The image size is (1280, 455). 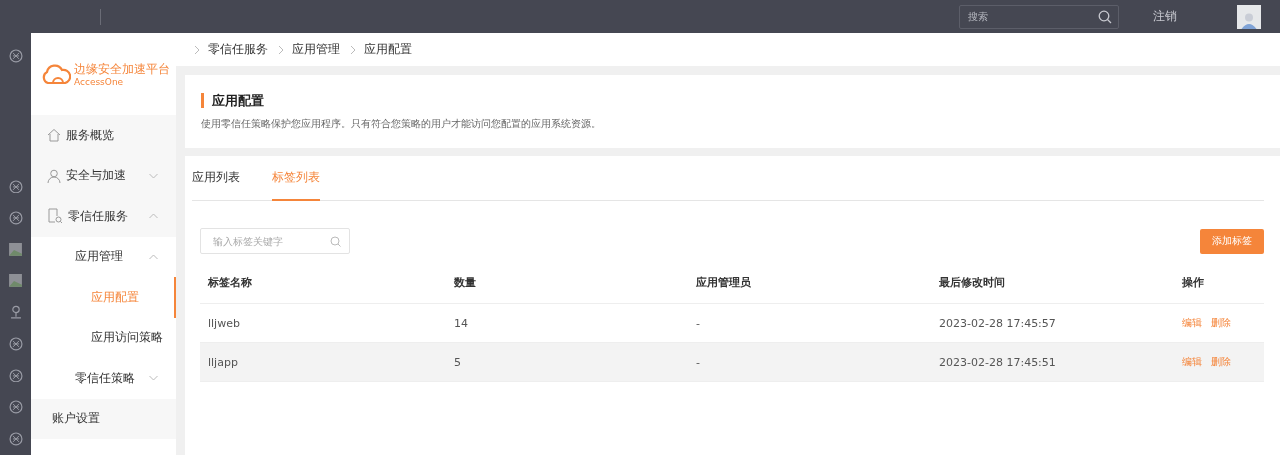 I want to click on column-header: 应用管理员, so click(x=809, y=282).